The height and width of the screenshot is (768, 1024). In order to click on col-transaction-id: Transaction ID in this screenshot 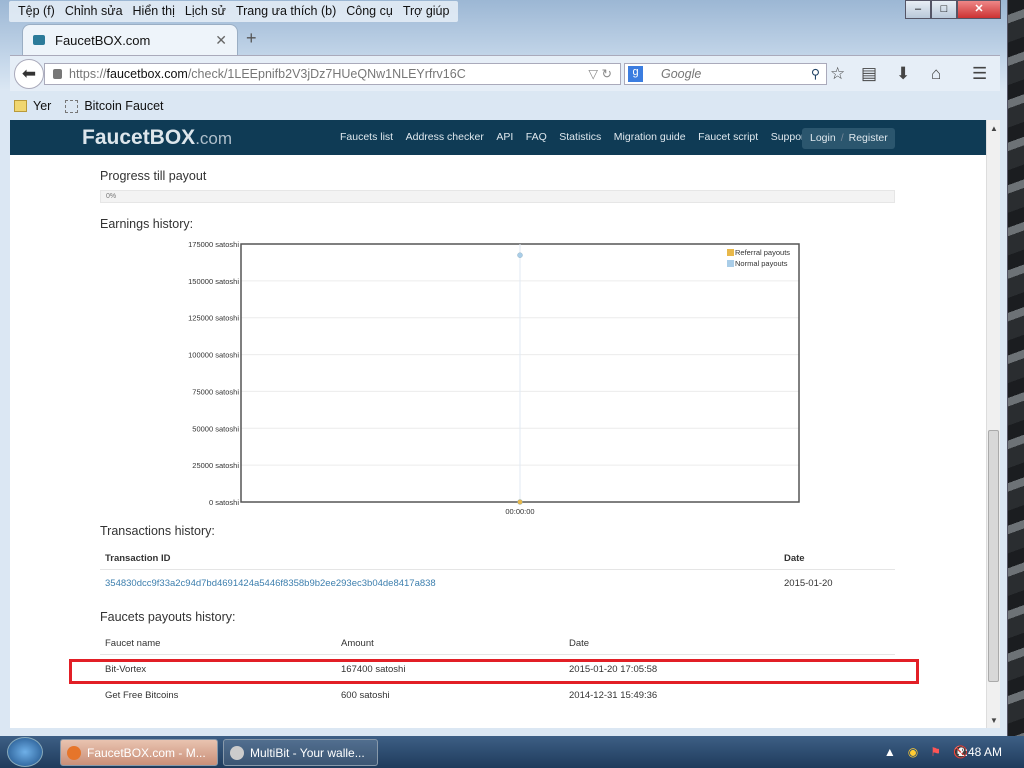, I will do `click(138, 558)`.